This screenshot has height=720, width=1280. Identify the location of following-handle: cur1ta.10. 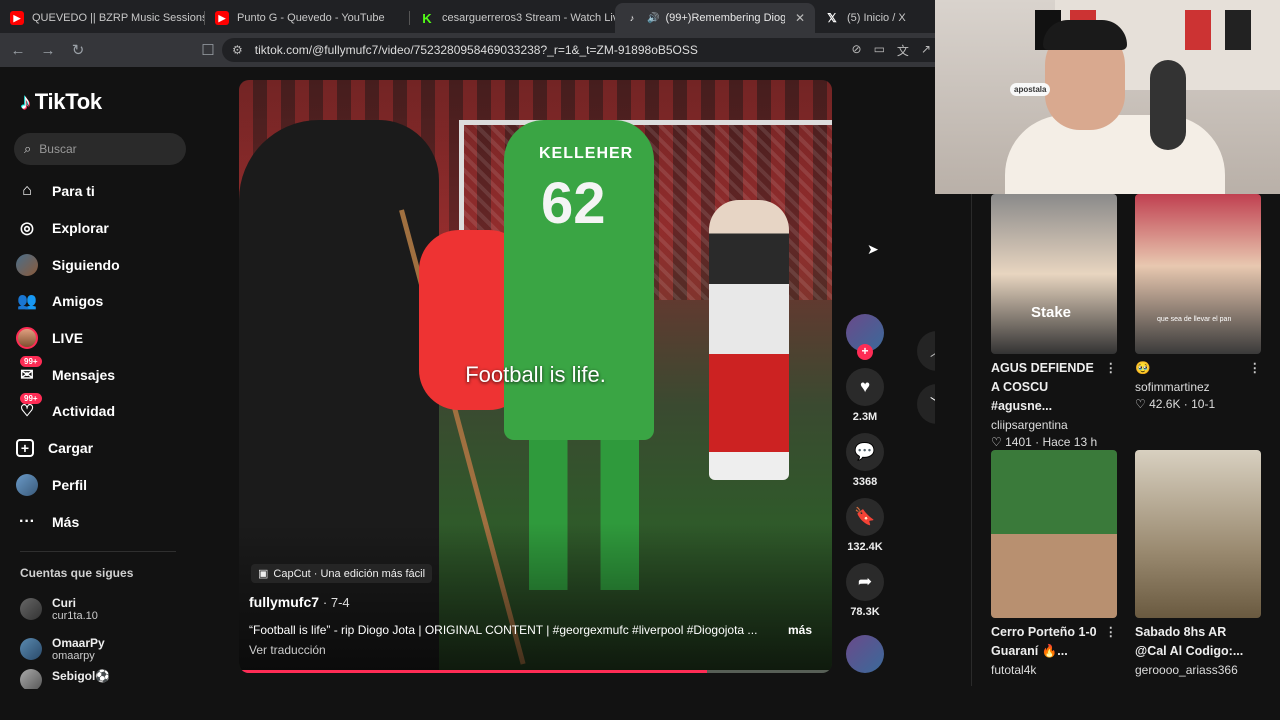
(75, 616).